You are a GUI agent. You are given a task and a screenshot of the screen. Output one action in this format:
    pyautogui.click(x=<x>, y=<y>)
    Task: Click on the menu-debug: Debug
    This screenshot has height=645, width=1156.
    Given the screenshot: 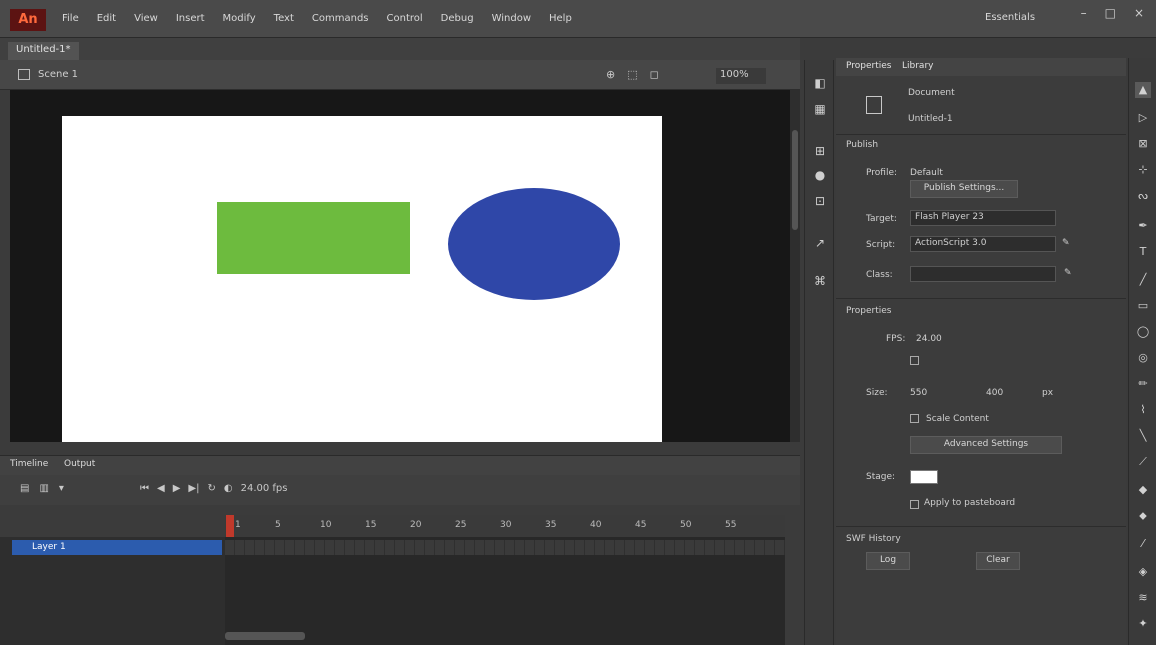 What is the action you would take?
    pyautogui.click(x=457, y=18)
    